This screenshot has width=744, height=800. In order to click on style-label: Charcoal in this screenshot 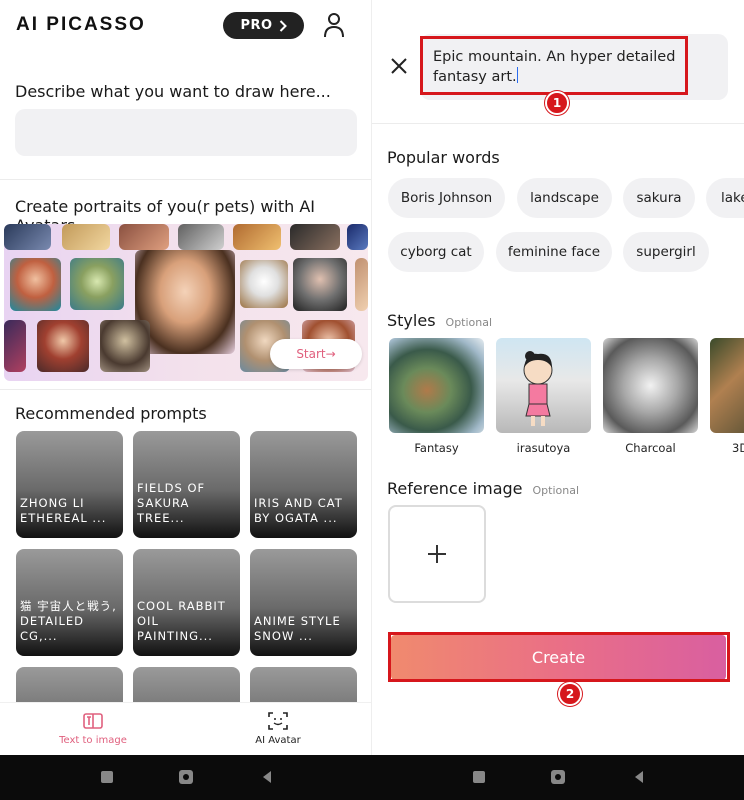, I will do `click(650, 448)`.